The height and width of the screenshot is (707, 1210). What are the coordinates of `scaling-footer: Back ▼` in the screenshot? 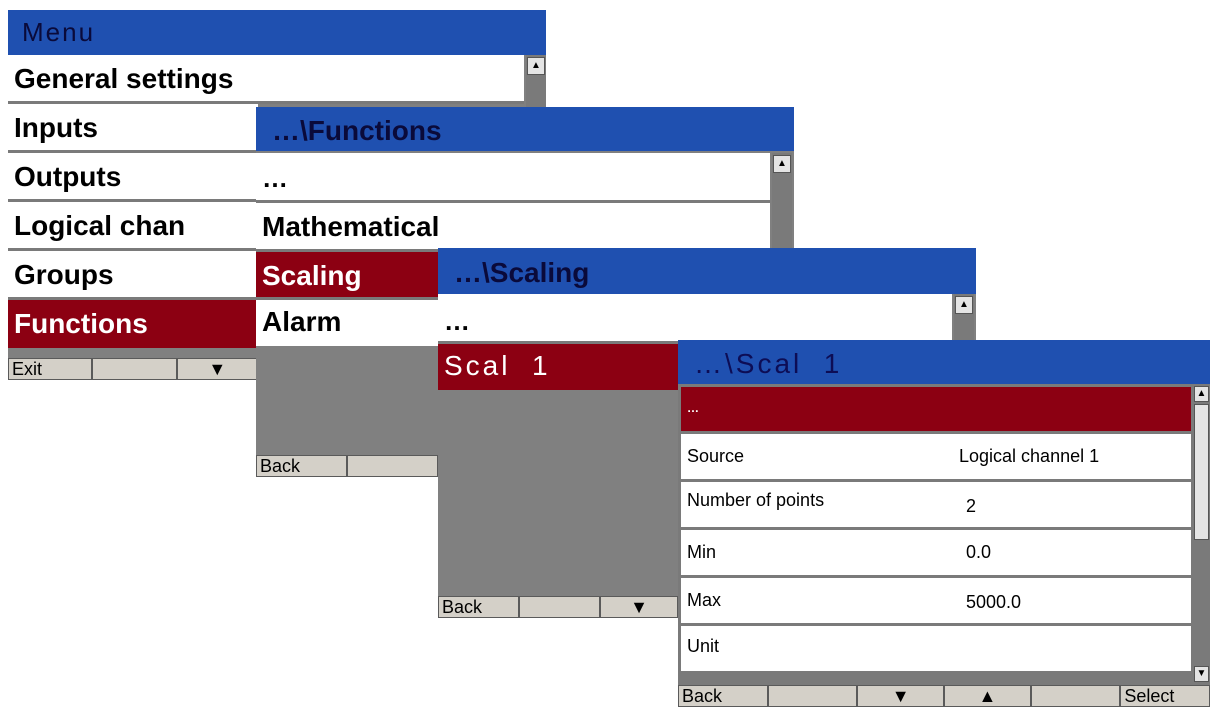 It's located at (558, 607).